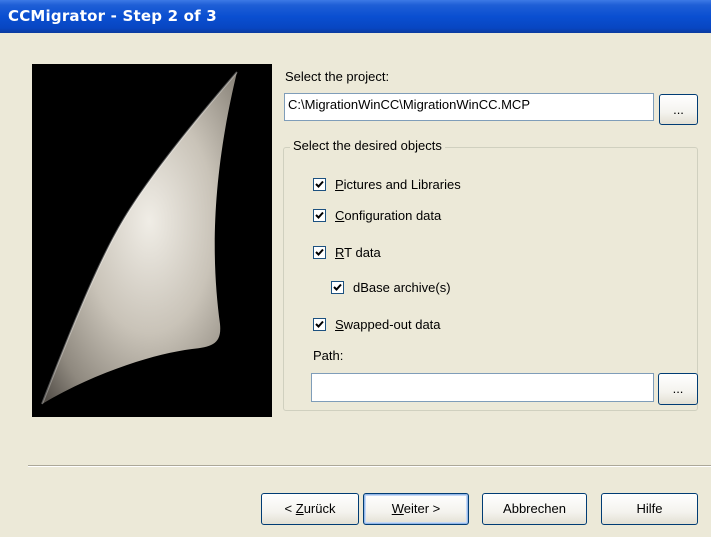 This screenshot has height=537, width=711. I want to click on window-title: CCMigrator - Step 2 of 3, so click(112, 16).